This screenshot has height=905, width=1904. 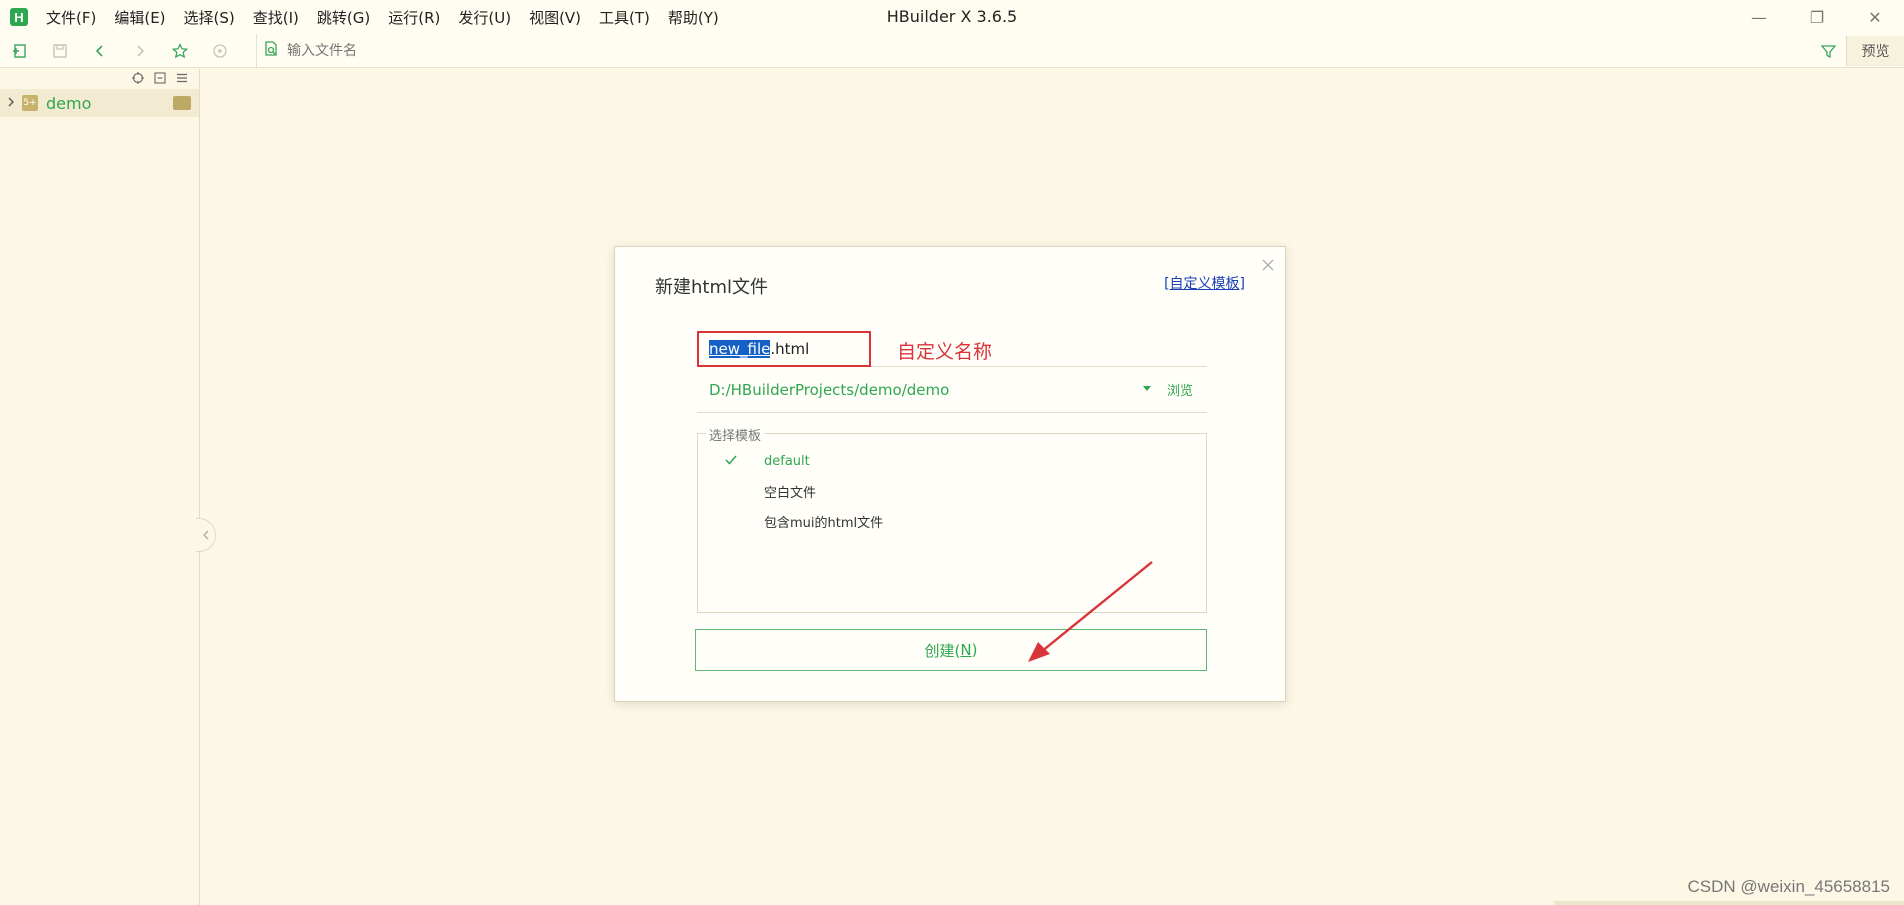 I want to click on toolbar-right: 预览, so click(x=1857, y=51).